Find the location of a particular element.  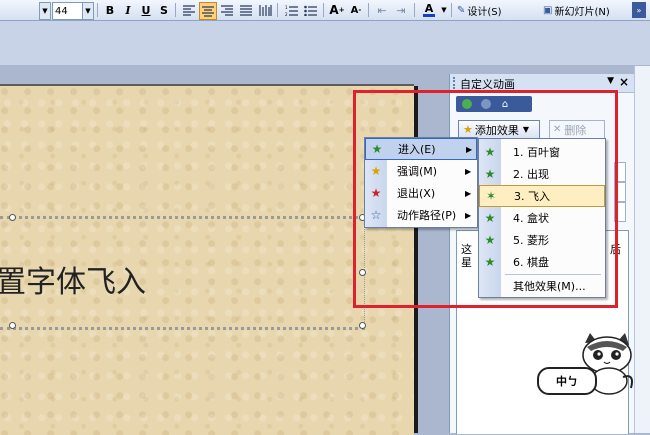

justify-icon-svg is located at coordinates (246, 10).